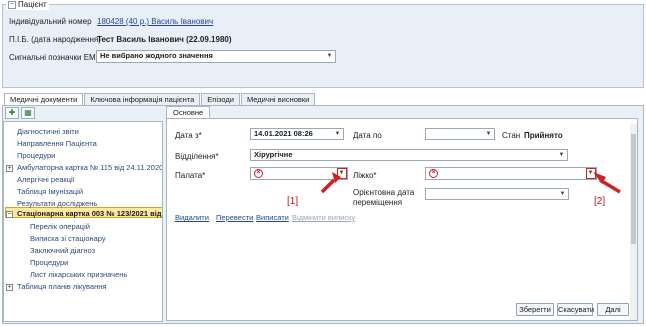  What do you see at coordinates (49, 262) in the screenshot?
I see `tree-item-procedures-sub: Процедури` at bounding box center [49, 262].